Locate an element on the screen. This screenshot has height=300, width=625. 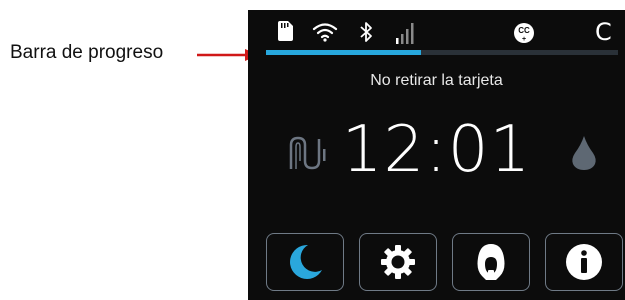
mask-fit-button is located at coordinates (491, 262).